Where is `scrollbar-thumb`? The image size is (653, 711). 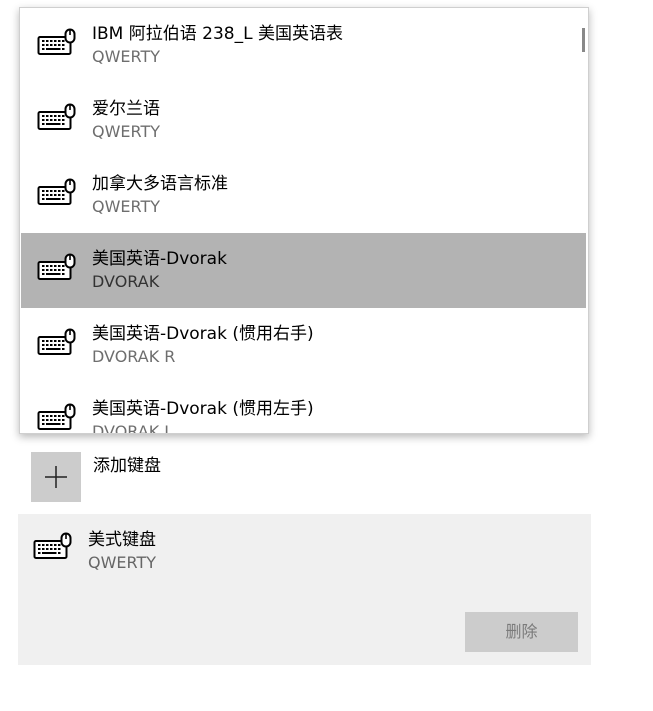
scrollbar-thumb is located at coordinates (583, 40).